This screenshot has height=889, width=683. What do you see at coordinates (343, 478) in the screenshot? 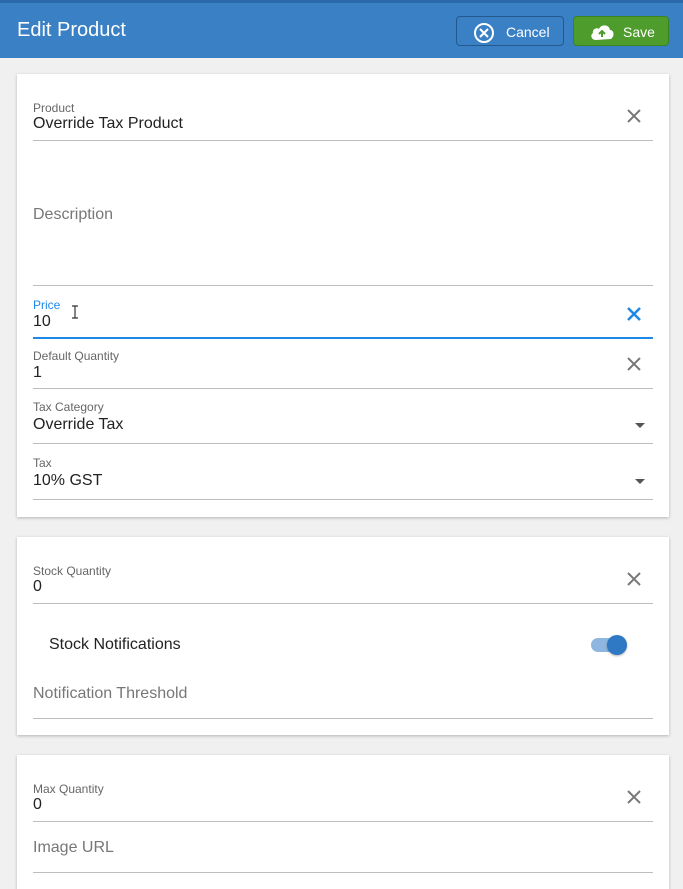
I see `tax-select: Tax 10% GST` at bounding box center [343, 478].